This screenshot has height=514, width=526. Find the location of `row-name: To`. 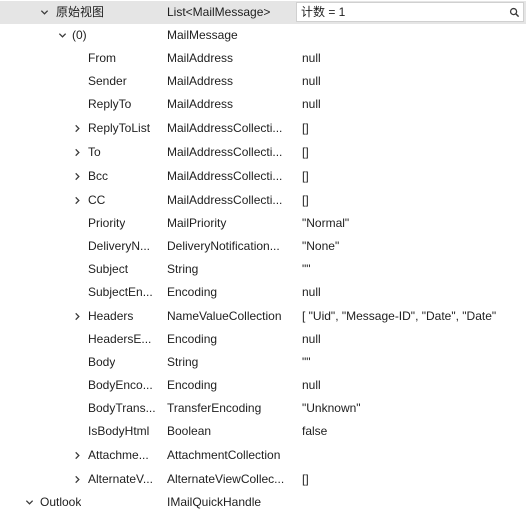

row-name: To is located at coordinates (94, 152).